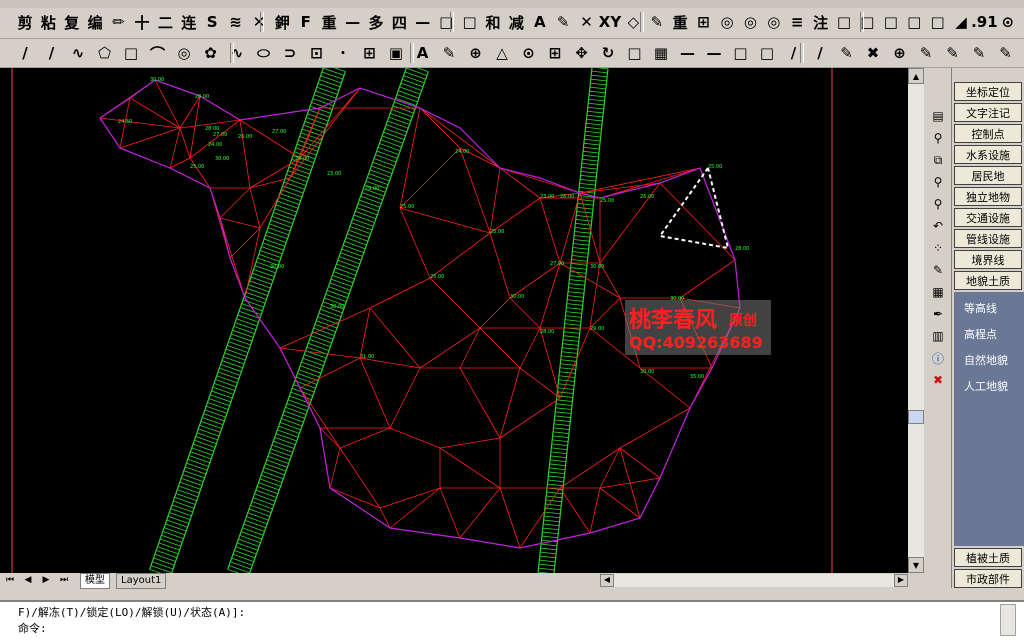 The image size is (1024, 642). What do you see at coordinates (282, 22) in the screenshot?
I see `toolbar1-button-11: 鉀` at bounding box center [282, 22].